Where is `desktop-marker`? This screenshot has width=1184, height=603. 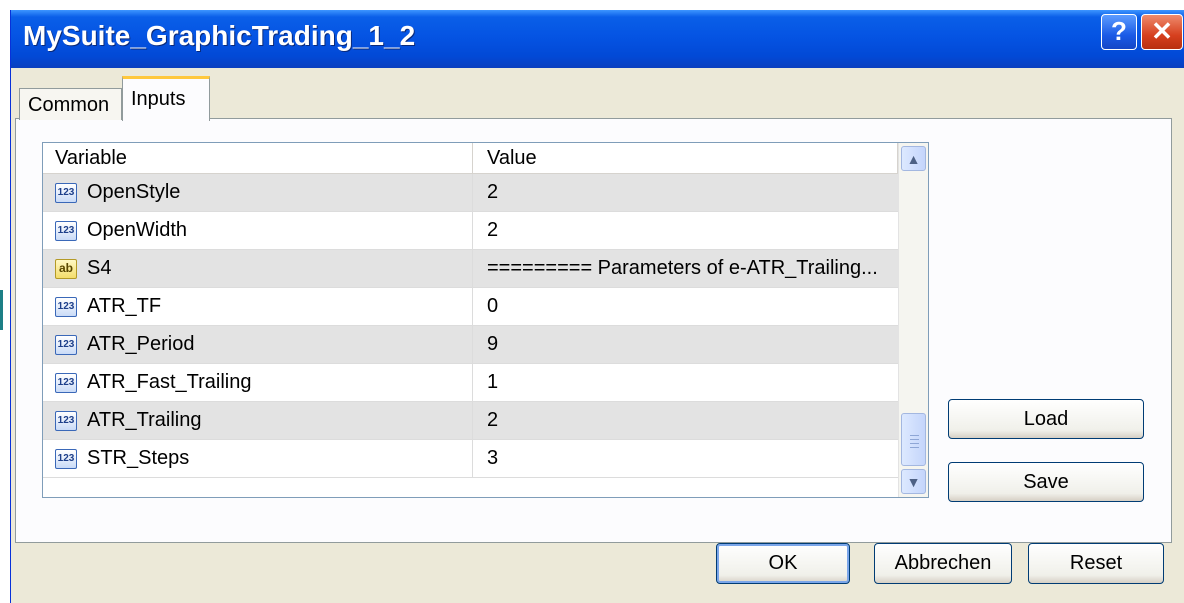 desktop-marker is located at coordinates (1, 310).